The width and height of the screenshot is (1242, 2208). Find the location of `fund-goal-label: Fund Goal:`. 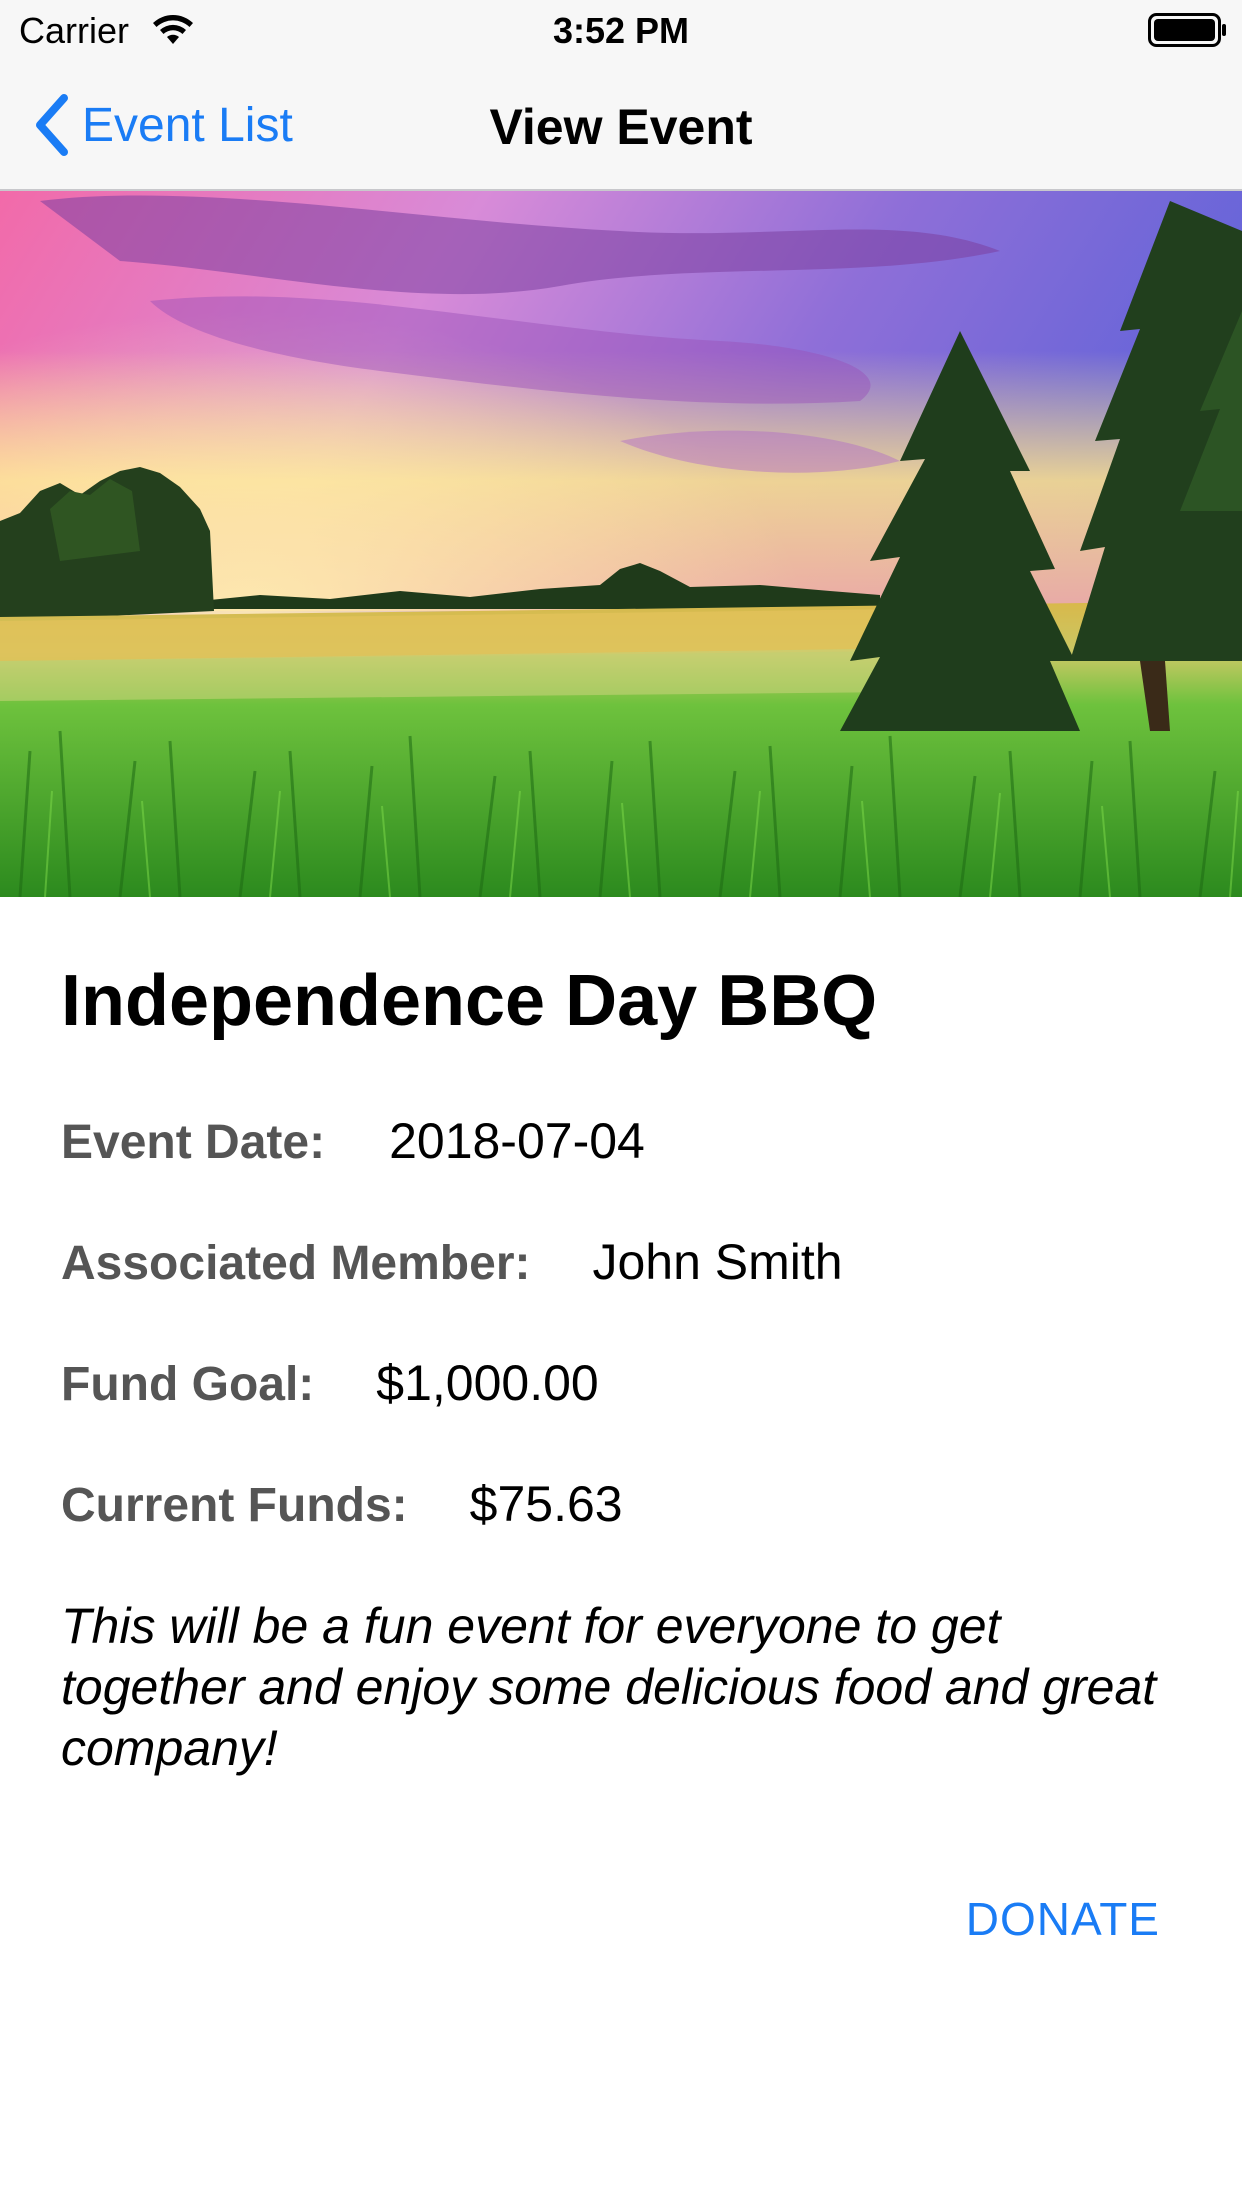

fund-goal-label: Fund Goal: is located at coordinates (188, 1384).